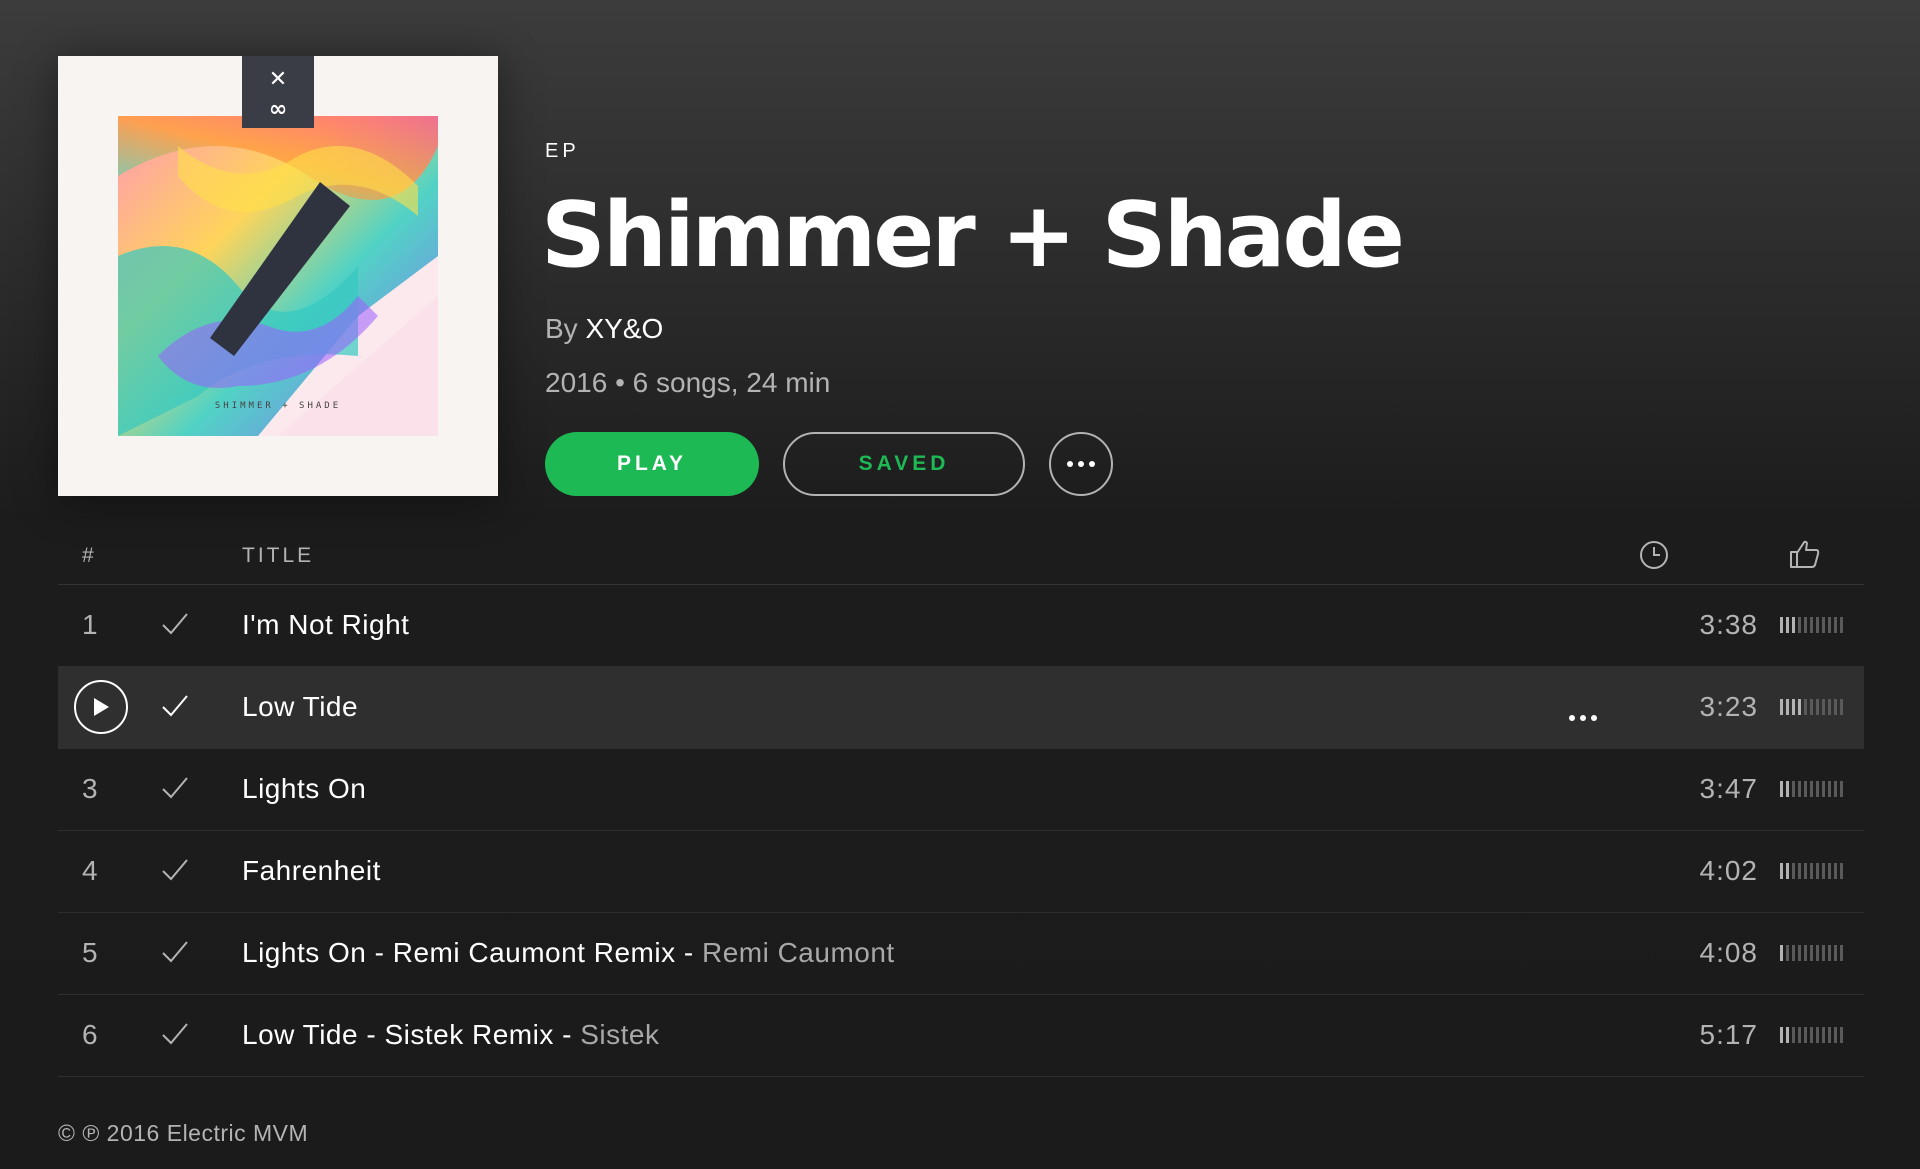 This screenshot has width=1920, height=1169. What do you see at coordinates (278, 406) in the screenshot?
I see `cover-text: SHIMMER + SHADE` at bounding box center [278, 406].